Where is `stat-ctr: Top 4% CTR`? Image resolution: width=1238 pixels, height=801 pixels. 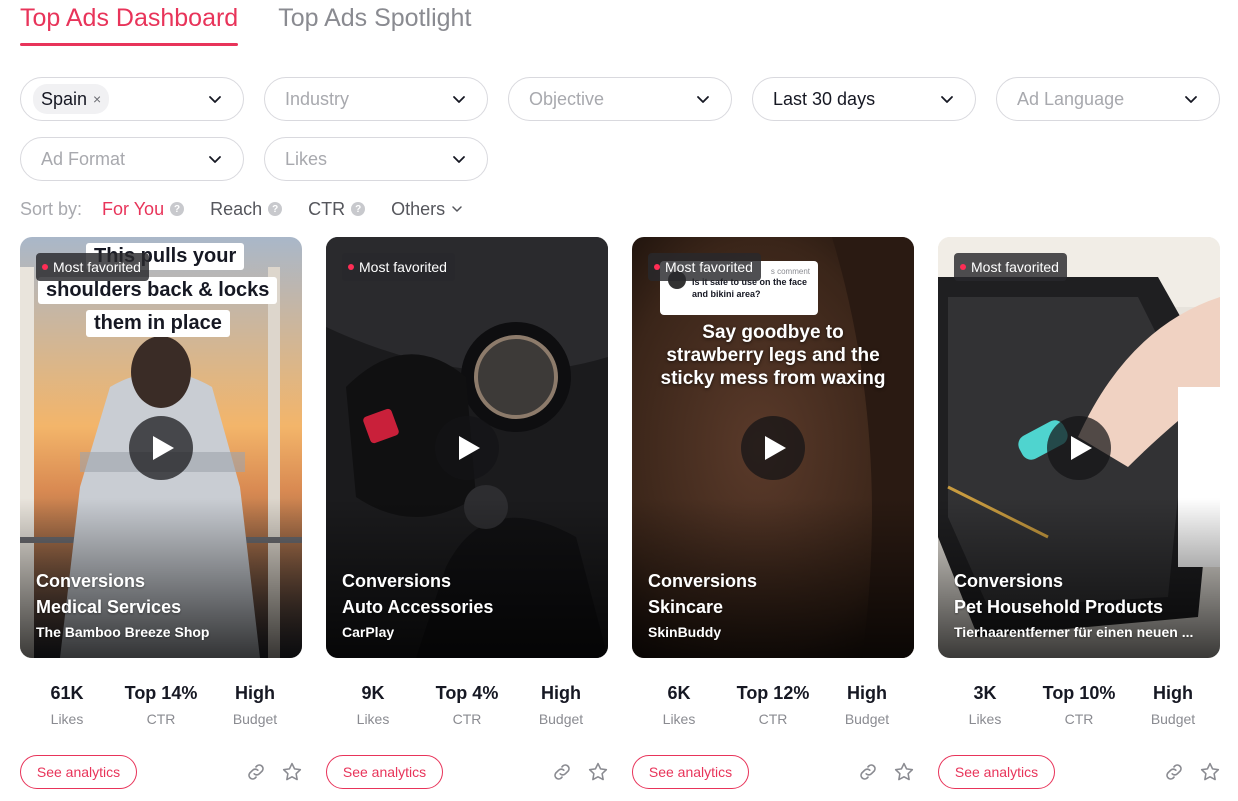
stat-ctr: Top 4% CTR is located at coordinates (467, 707).